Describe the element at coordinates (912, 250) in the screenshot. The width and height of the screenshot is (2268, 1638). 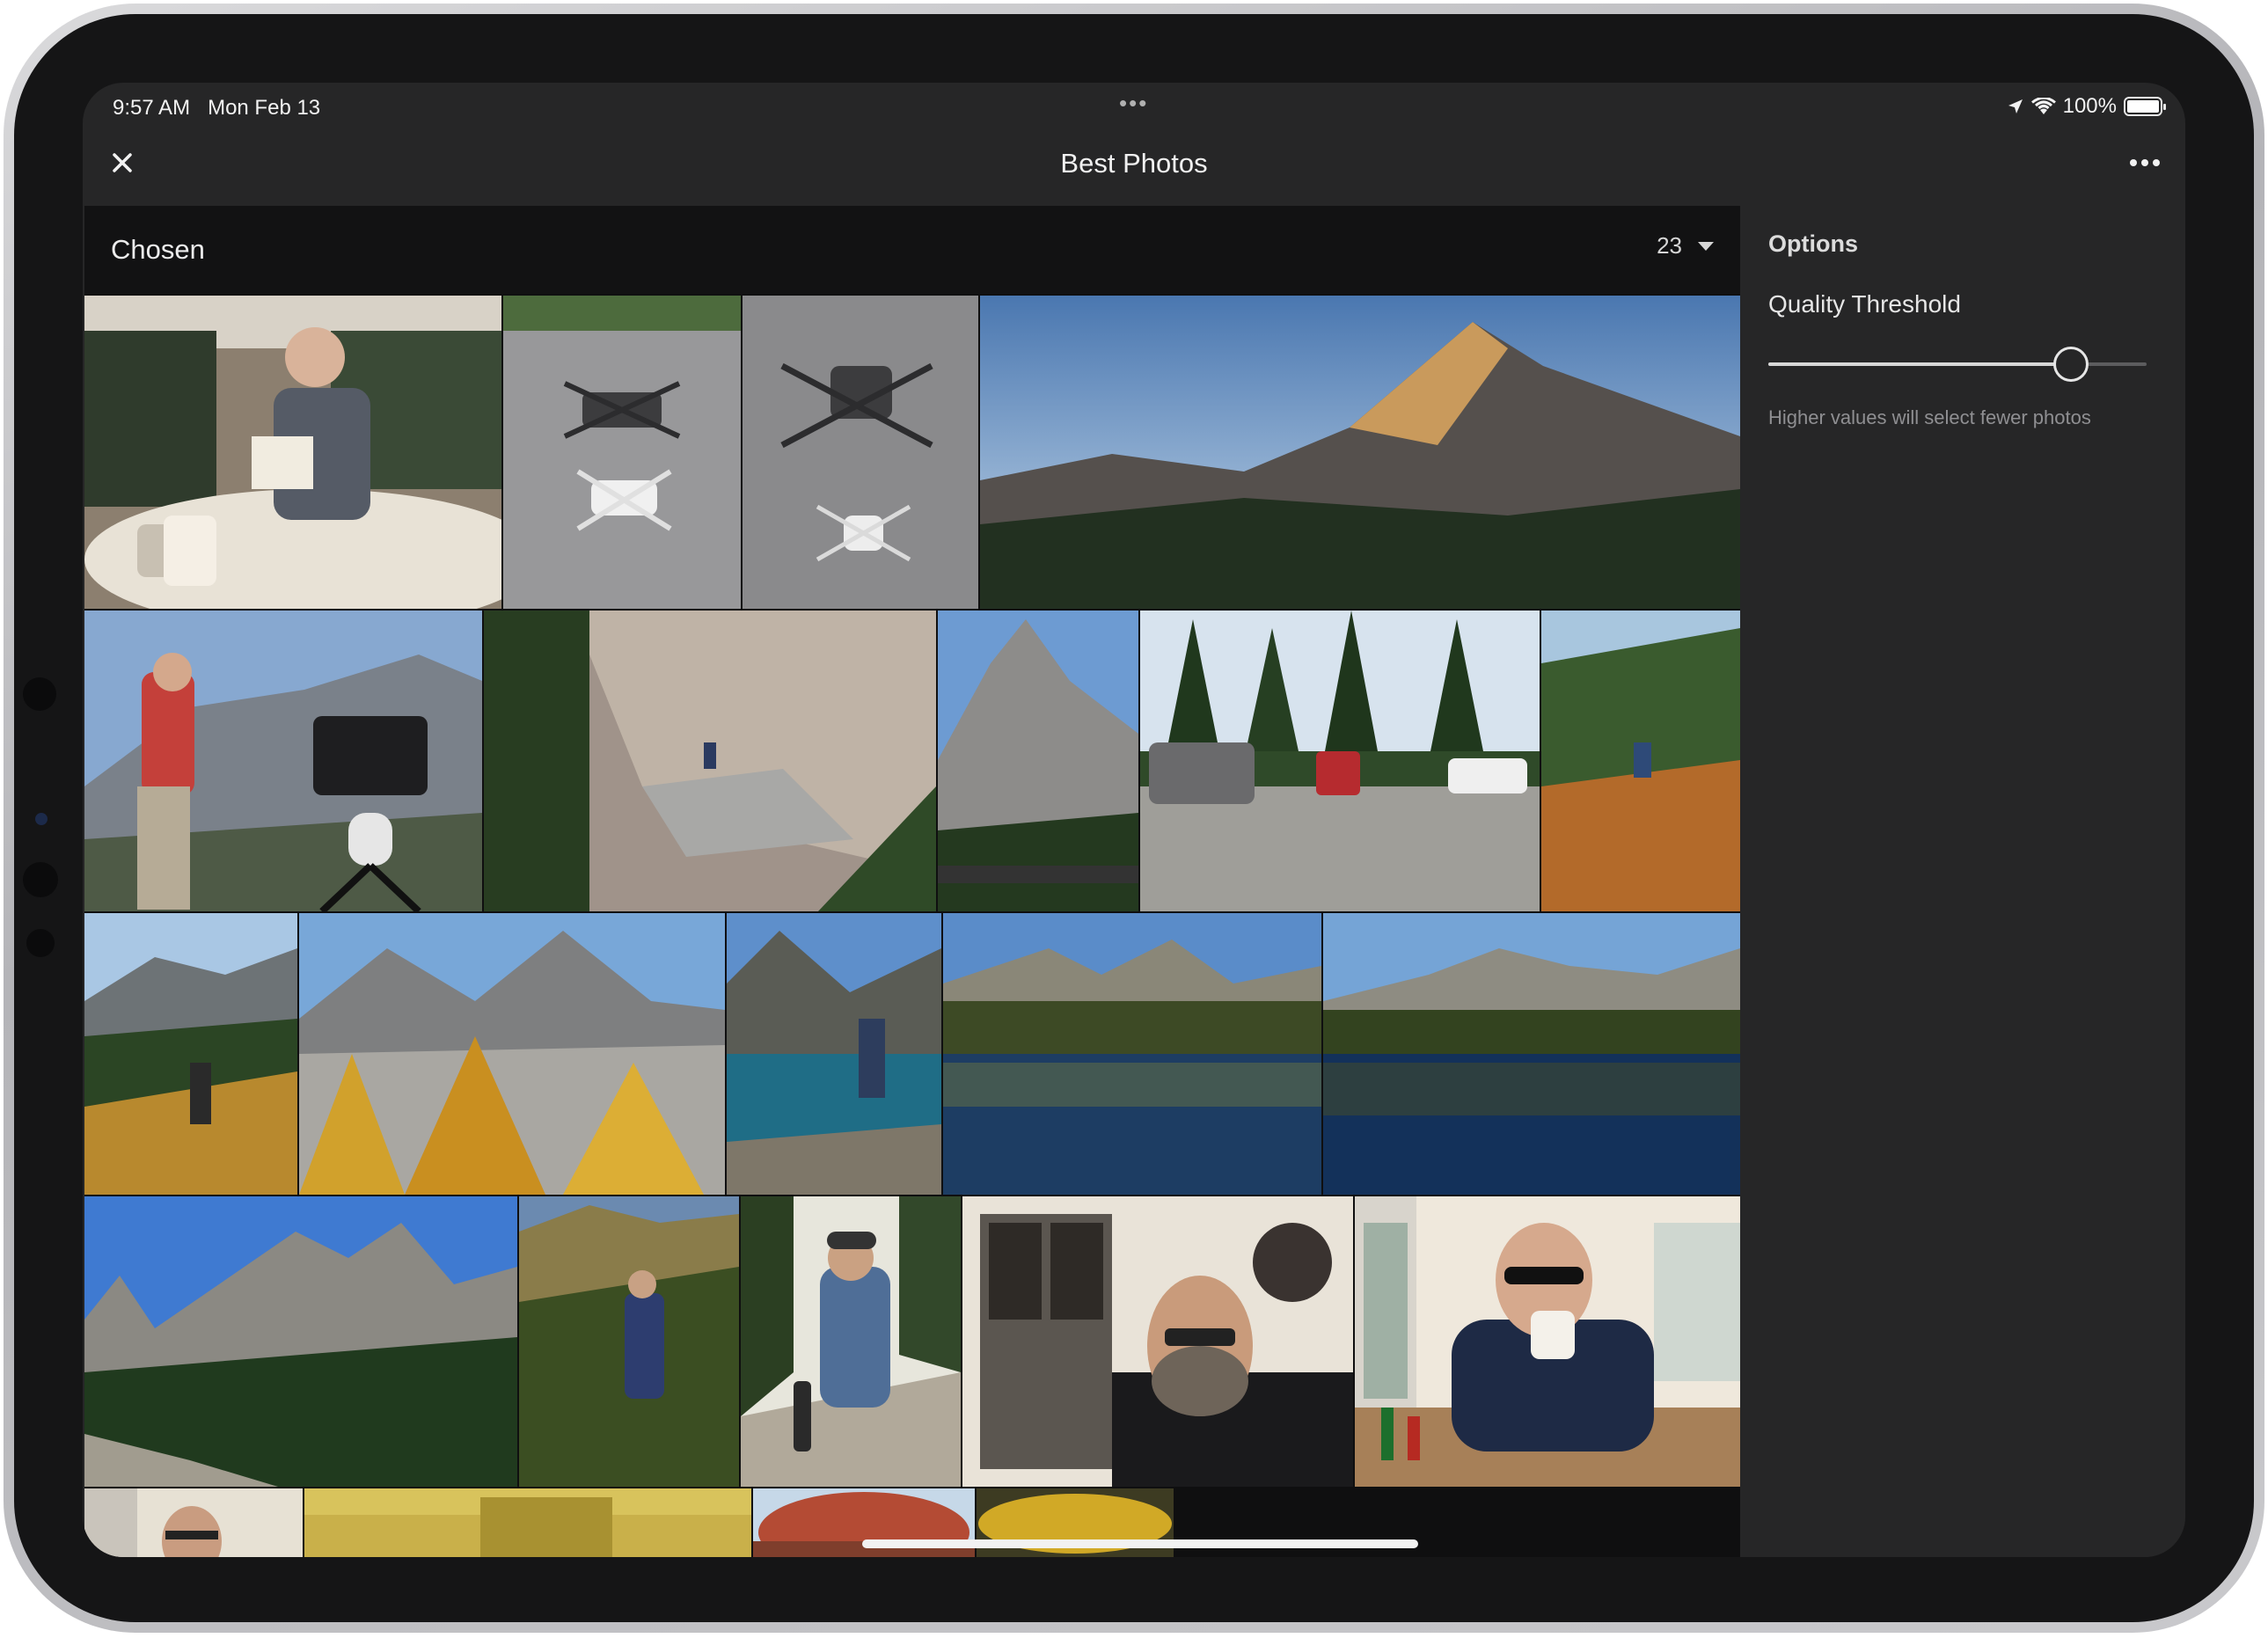
I see `filter-bar: Chosen 23` at that location.